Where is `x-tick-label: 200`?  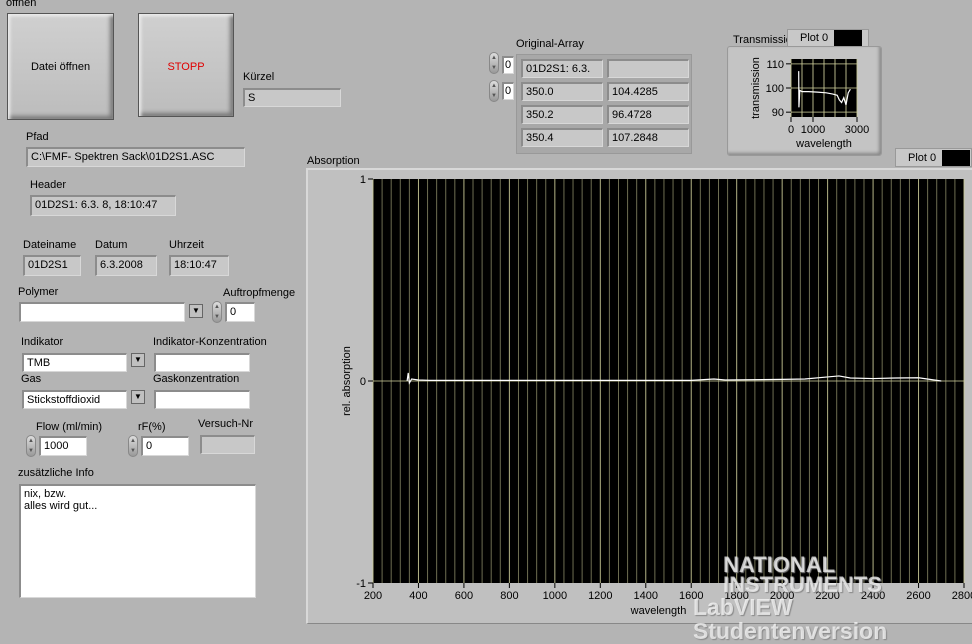 x-tick-label: 200 is located at coordinates (373, 596).